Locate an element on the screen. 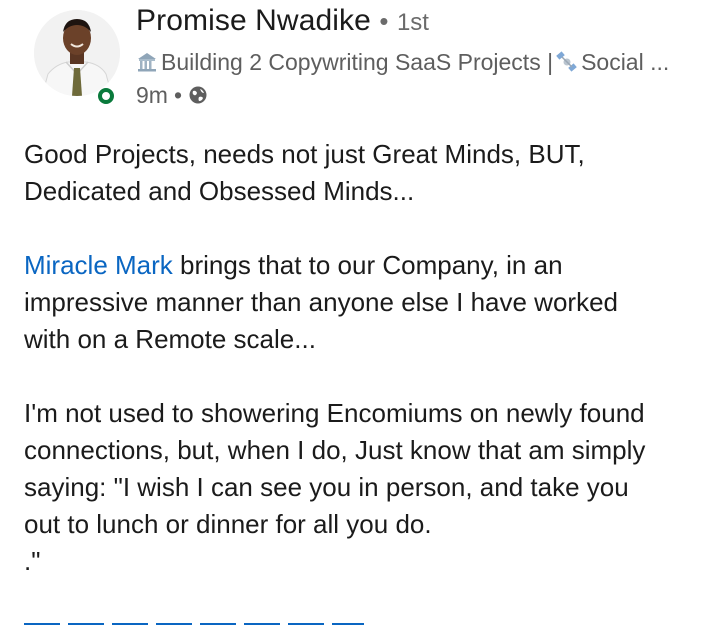  avatar-photo-icon is located at coordinates (77, 53).